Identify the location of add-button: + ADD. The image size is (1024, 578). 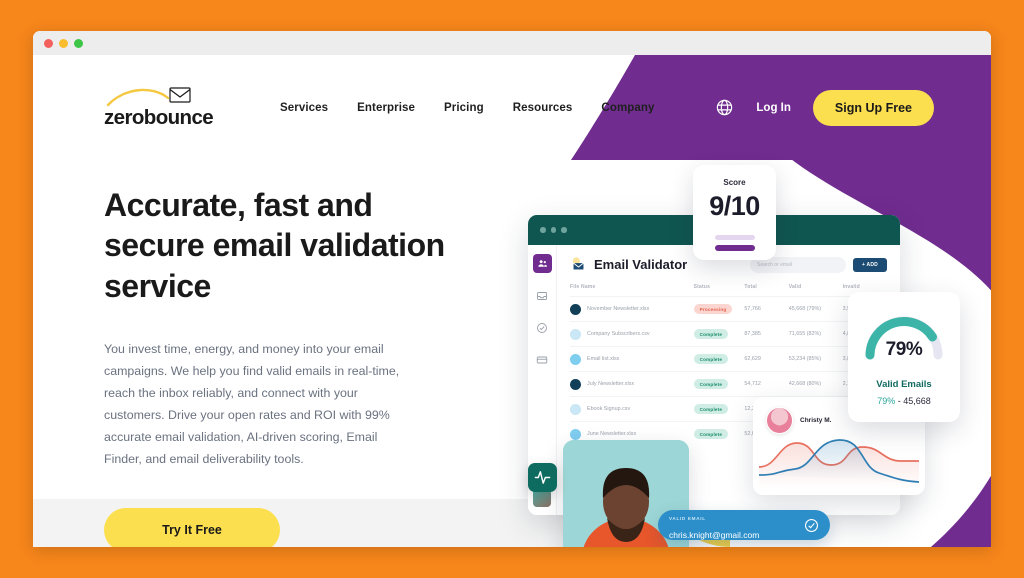
(870, 264).